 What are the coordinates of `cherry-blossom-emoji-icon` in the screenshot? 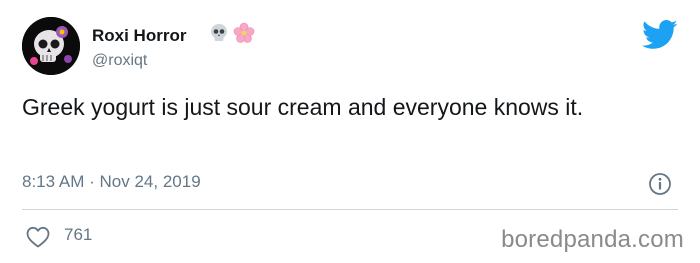 It's located at (244, 35).